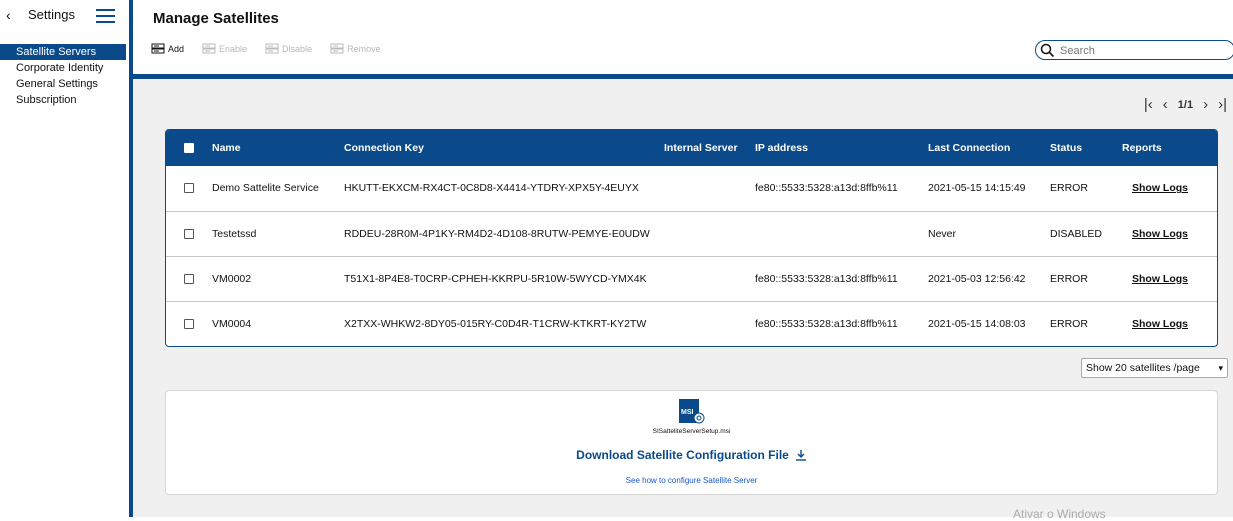 Image resolution: width=1233 pixels, height=521 pixels. I want to click on sidebar-item-satellite-servers: Satellite Servers, so click(63, 52).